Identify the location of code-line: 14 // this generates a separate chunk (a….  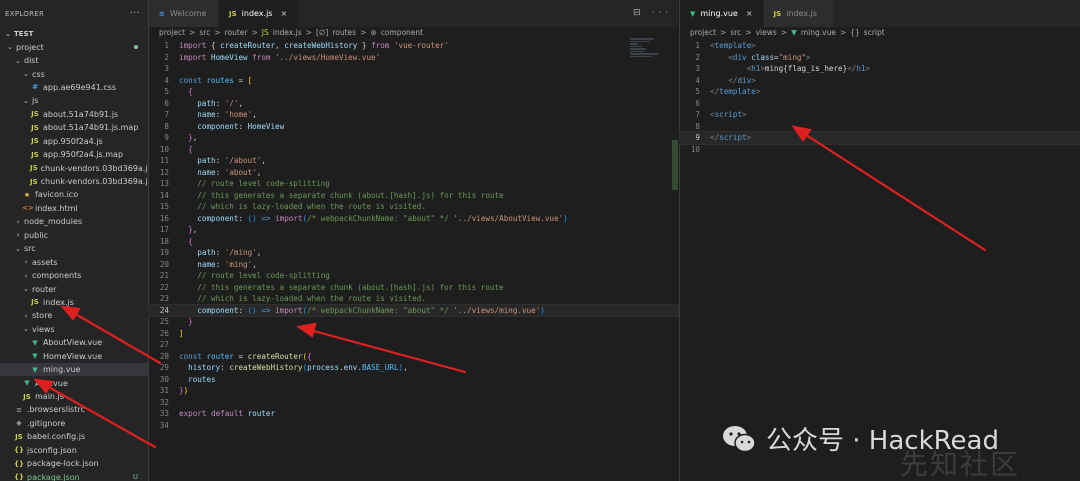
(413, 196).